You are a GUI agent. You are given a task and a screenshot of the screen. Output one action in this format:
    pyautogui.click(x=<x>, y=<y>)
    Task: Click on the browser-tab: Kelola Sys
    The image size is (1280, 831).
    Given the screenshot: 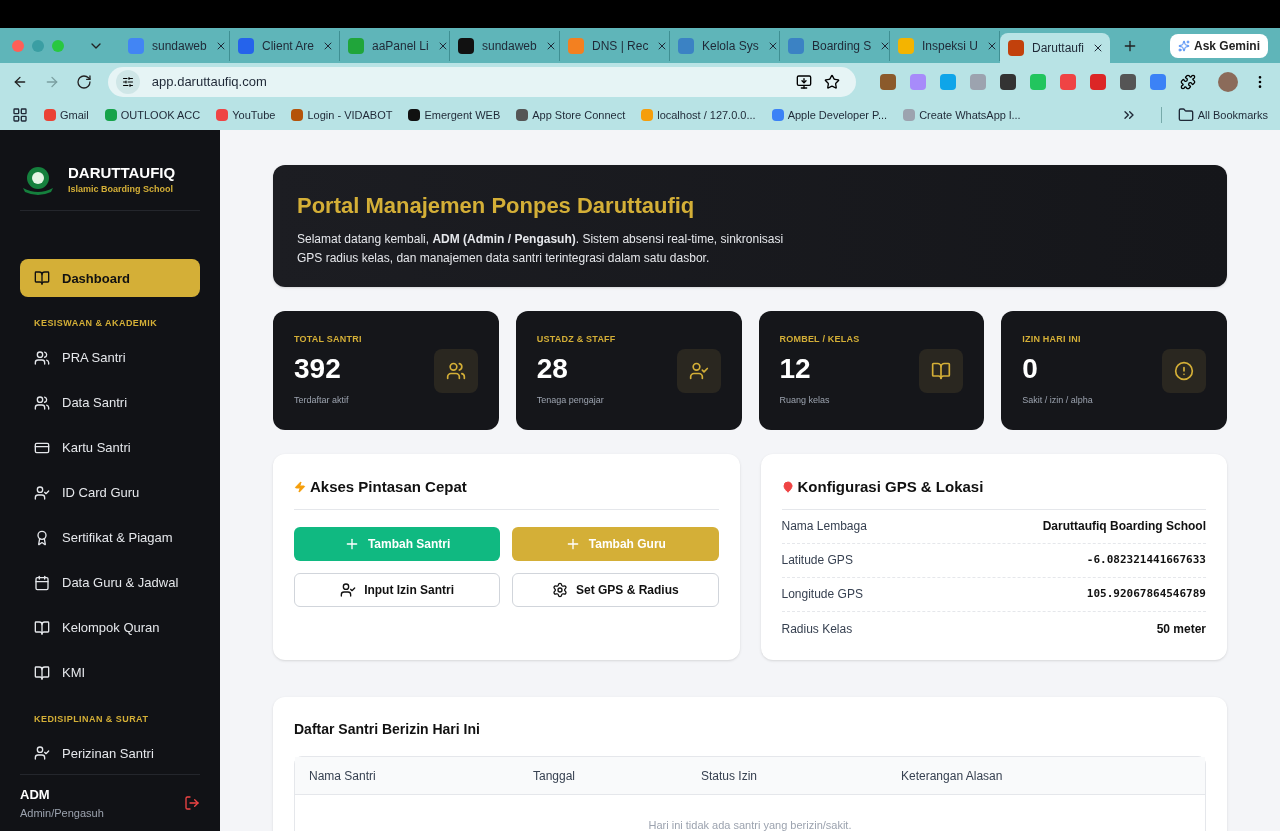 What is the action you would take?
    pyautogui.click(x=725, y=45)
    